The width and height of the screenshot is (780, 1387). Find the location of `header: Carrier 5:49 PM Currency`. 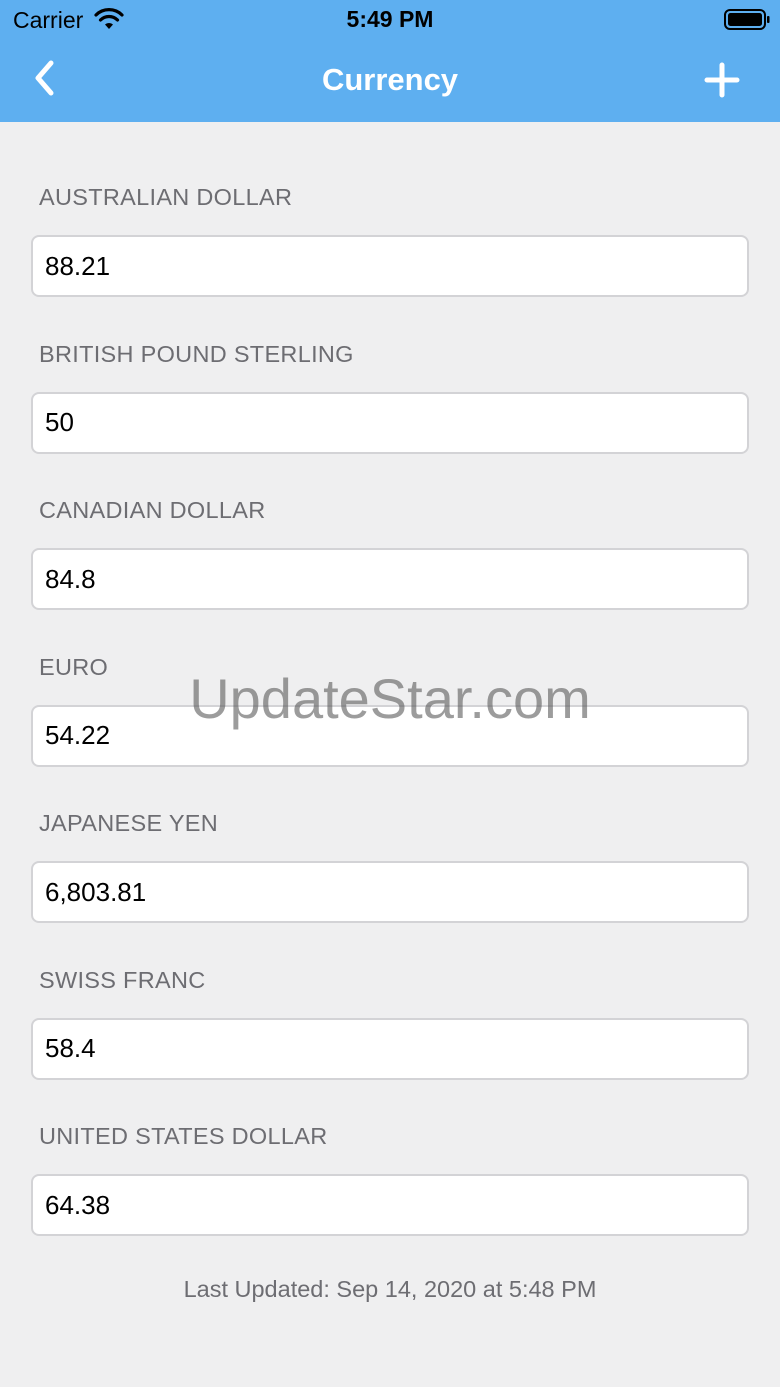

header: Carrier 5:49 PM Currency is located at coordinates (390, 61).